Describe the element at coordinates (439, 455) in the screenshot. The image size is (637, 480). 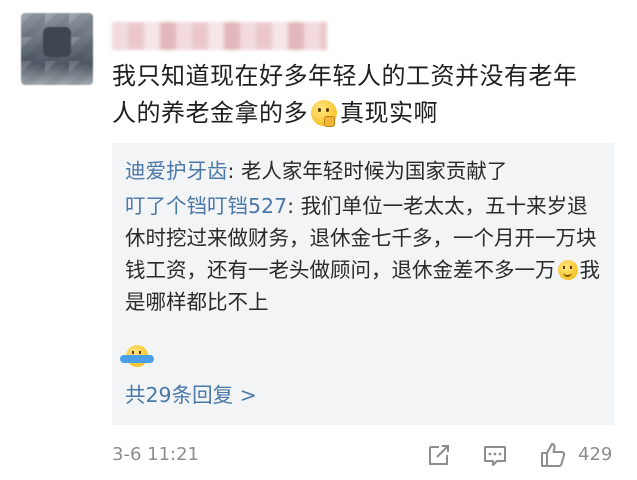
I see `share-icon` at that location.